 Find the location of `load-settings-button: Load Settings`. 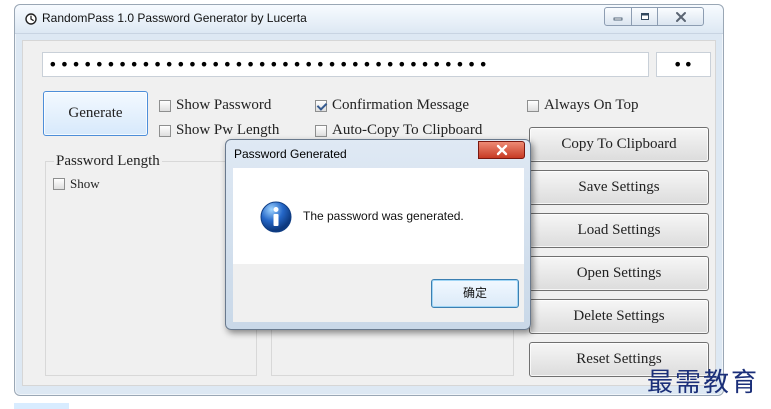

load-settings-button: Load Settings is located at coordinates (619, 230).